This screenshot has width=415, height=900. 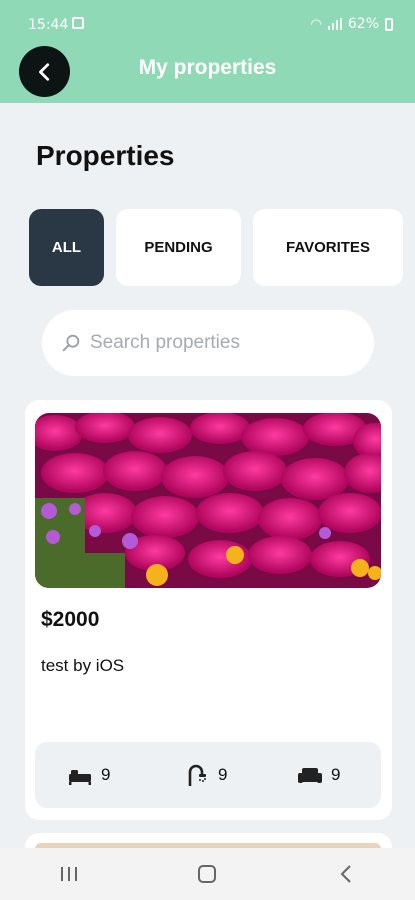 I want to click on property-features: 9 9 9, so click(x=208, y=775).